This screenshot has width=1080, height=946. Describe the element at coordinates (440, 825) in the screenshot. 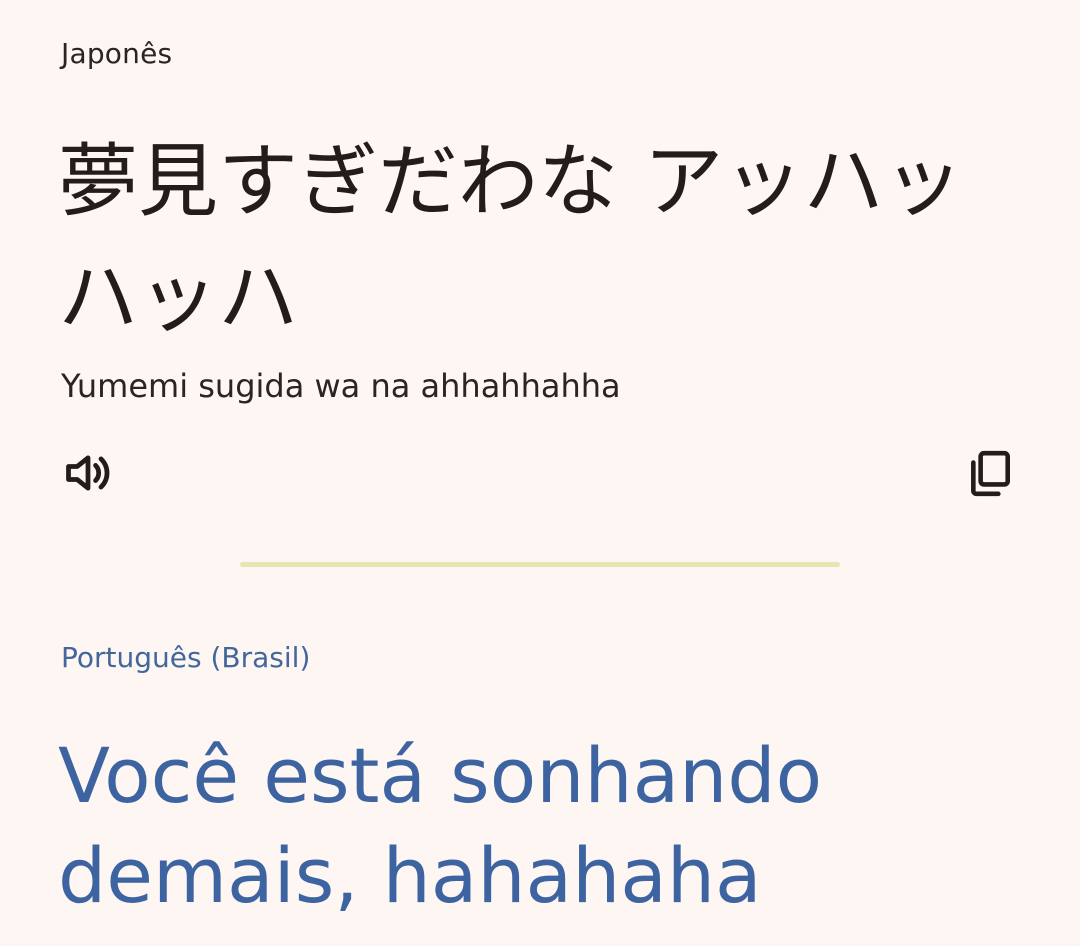

I see `translated-text: Você está sonhando demais, hahahaha` at that location.